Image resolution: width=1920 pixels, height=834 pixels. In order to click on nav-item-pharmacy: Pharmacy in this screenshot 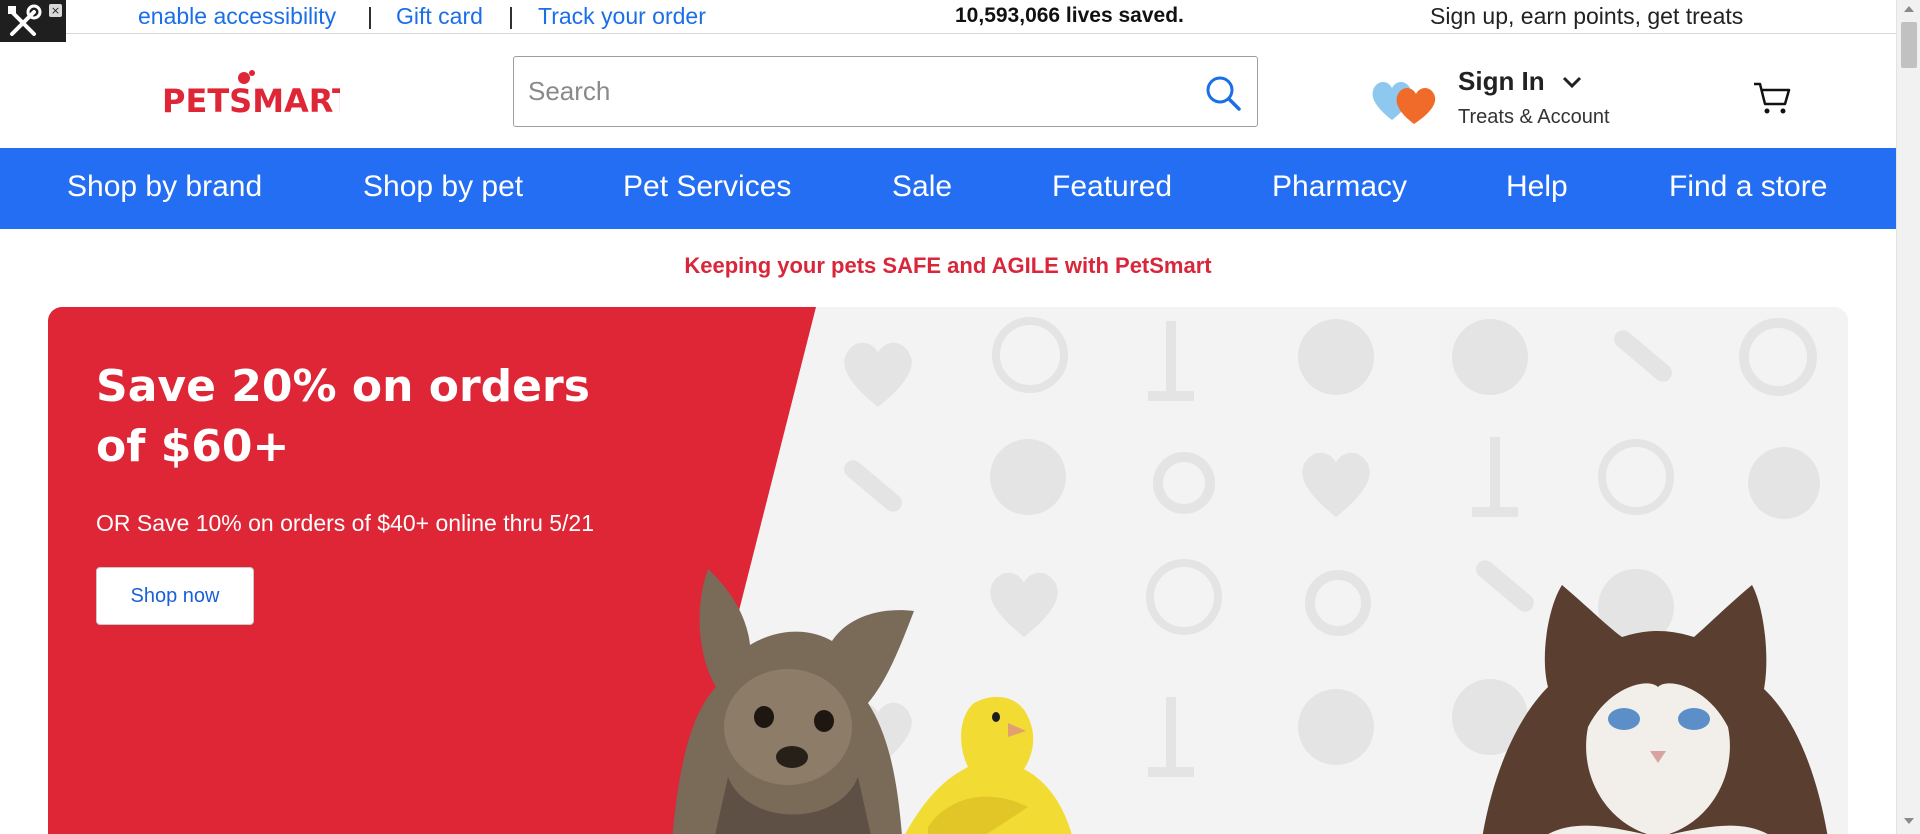, I will do `click(1339, 187)`.